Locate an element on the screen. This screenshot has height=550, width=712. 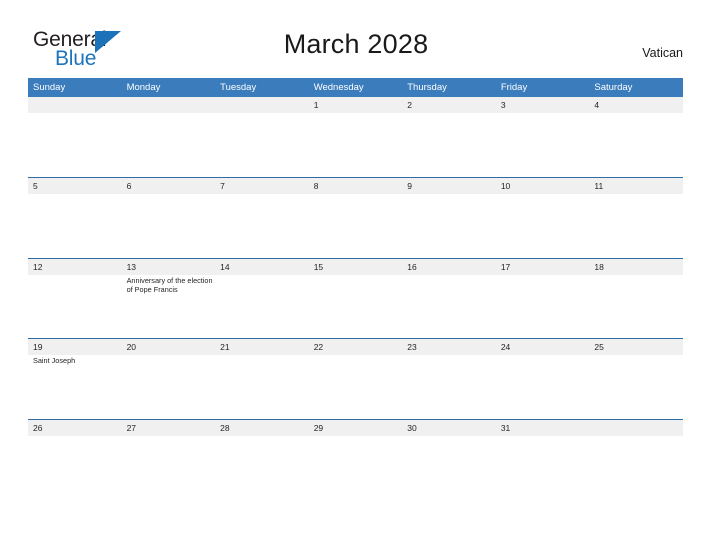
day-number: 2 is located at coordinates (409, 105).